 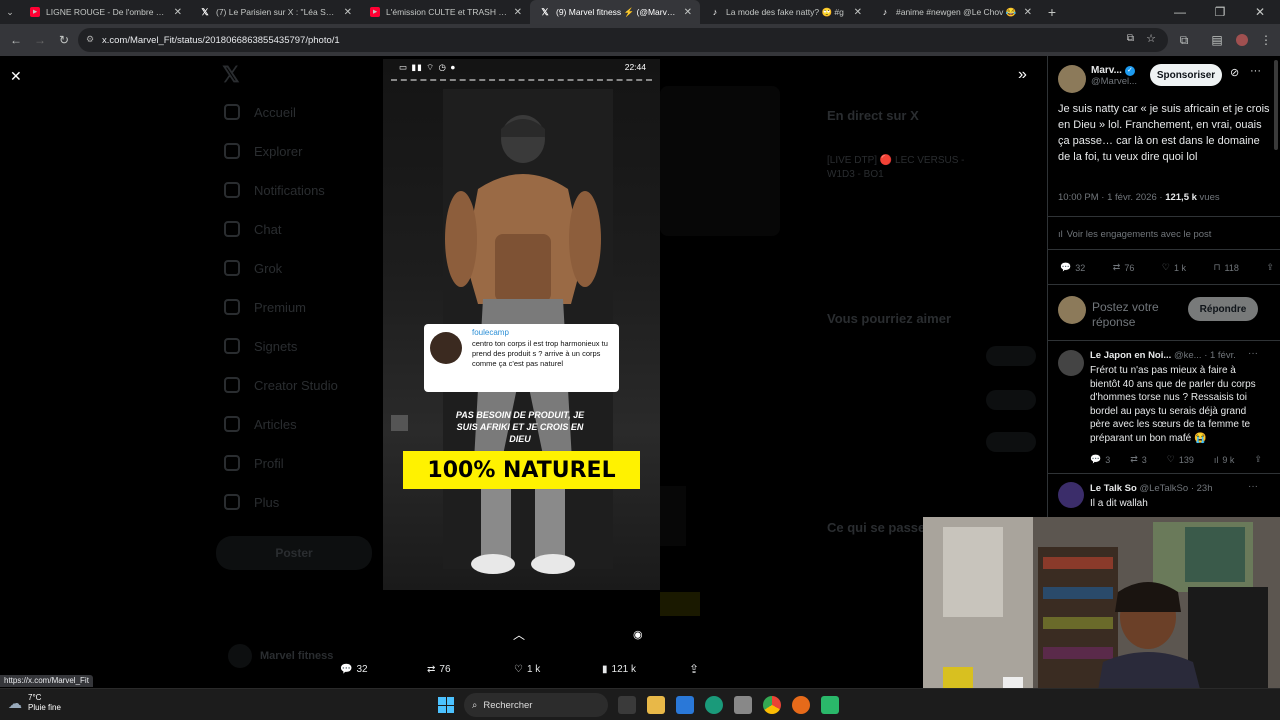 What do you see at coordinates (1234, 72) in the screenshot?
I see `grok-icon: ⊘` at bounding box center [1234, 72].